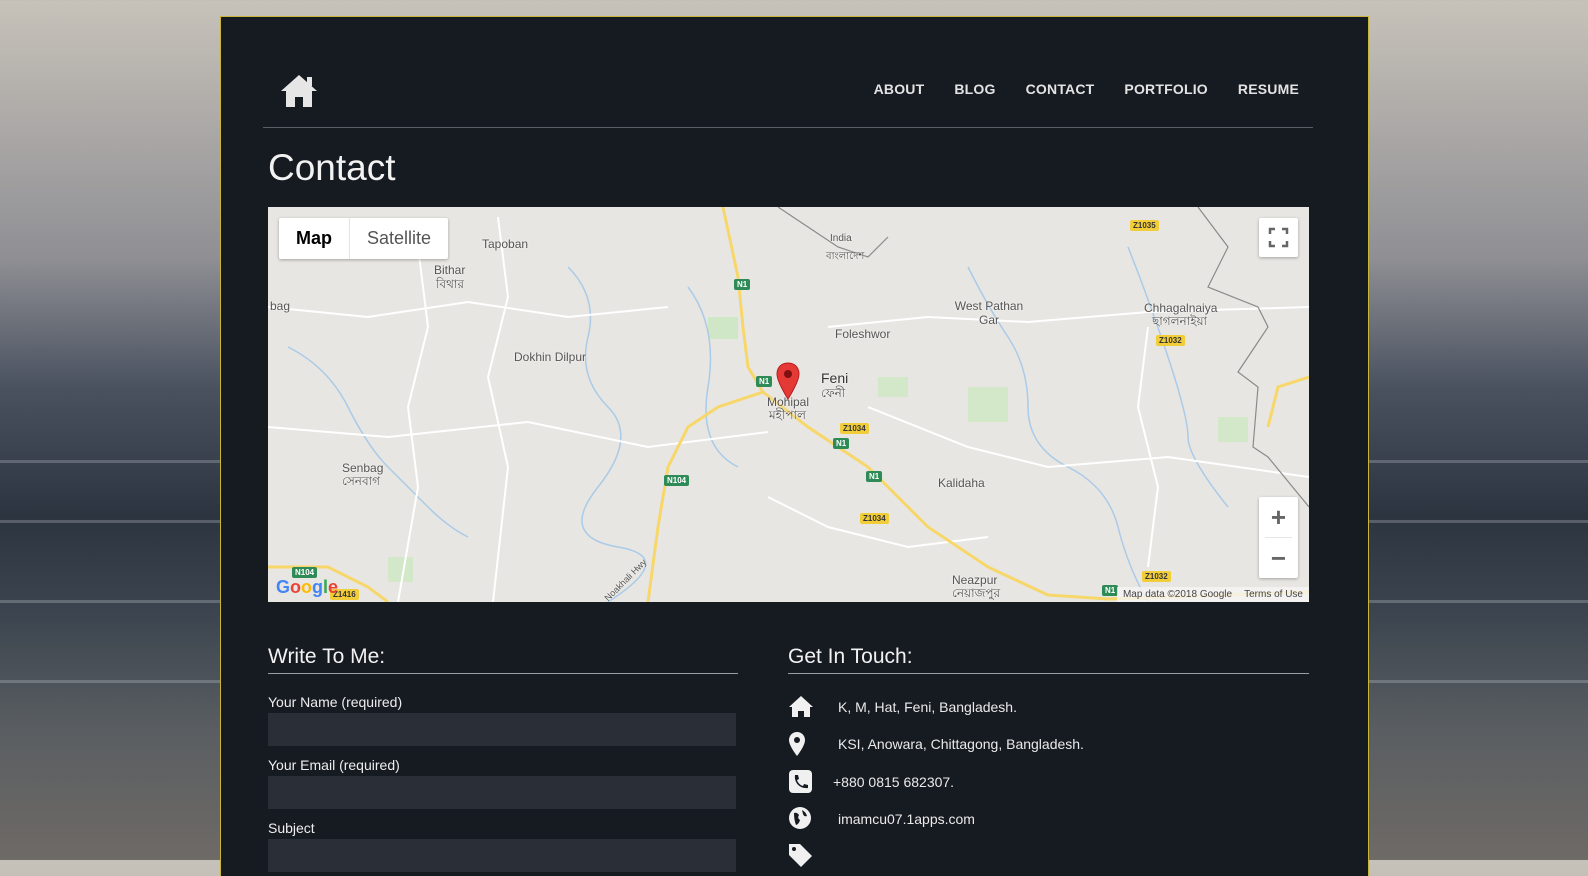  I want to click on location-text: KSI, Anowara, Chittagong, Bangladesh., so click(961, 744).